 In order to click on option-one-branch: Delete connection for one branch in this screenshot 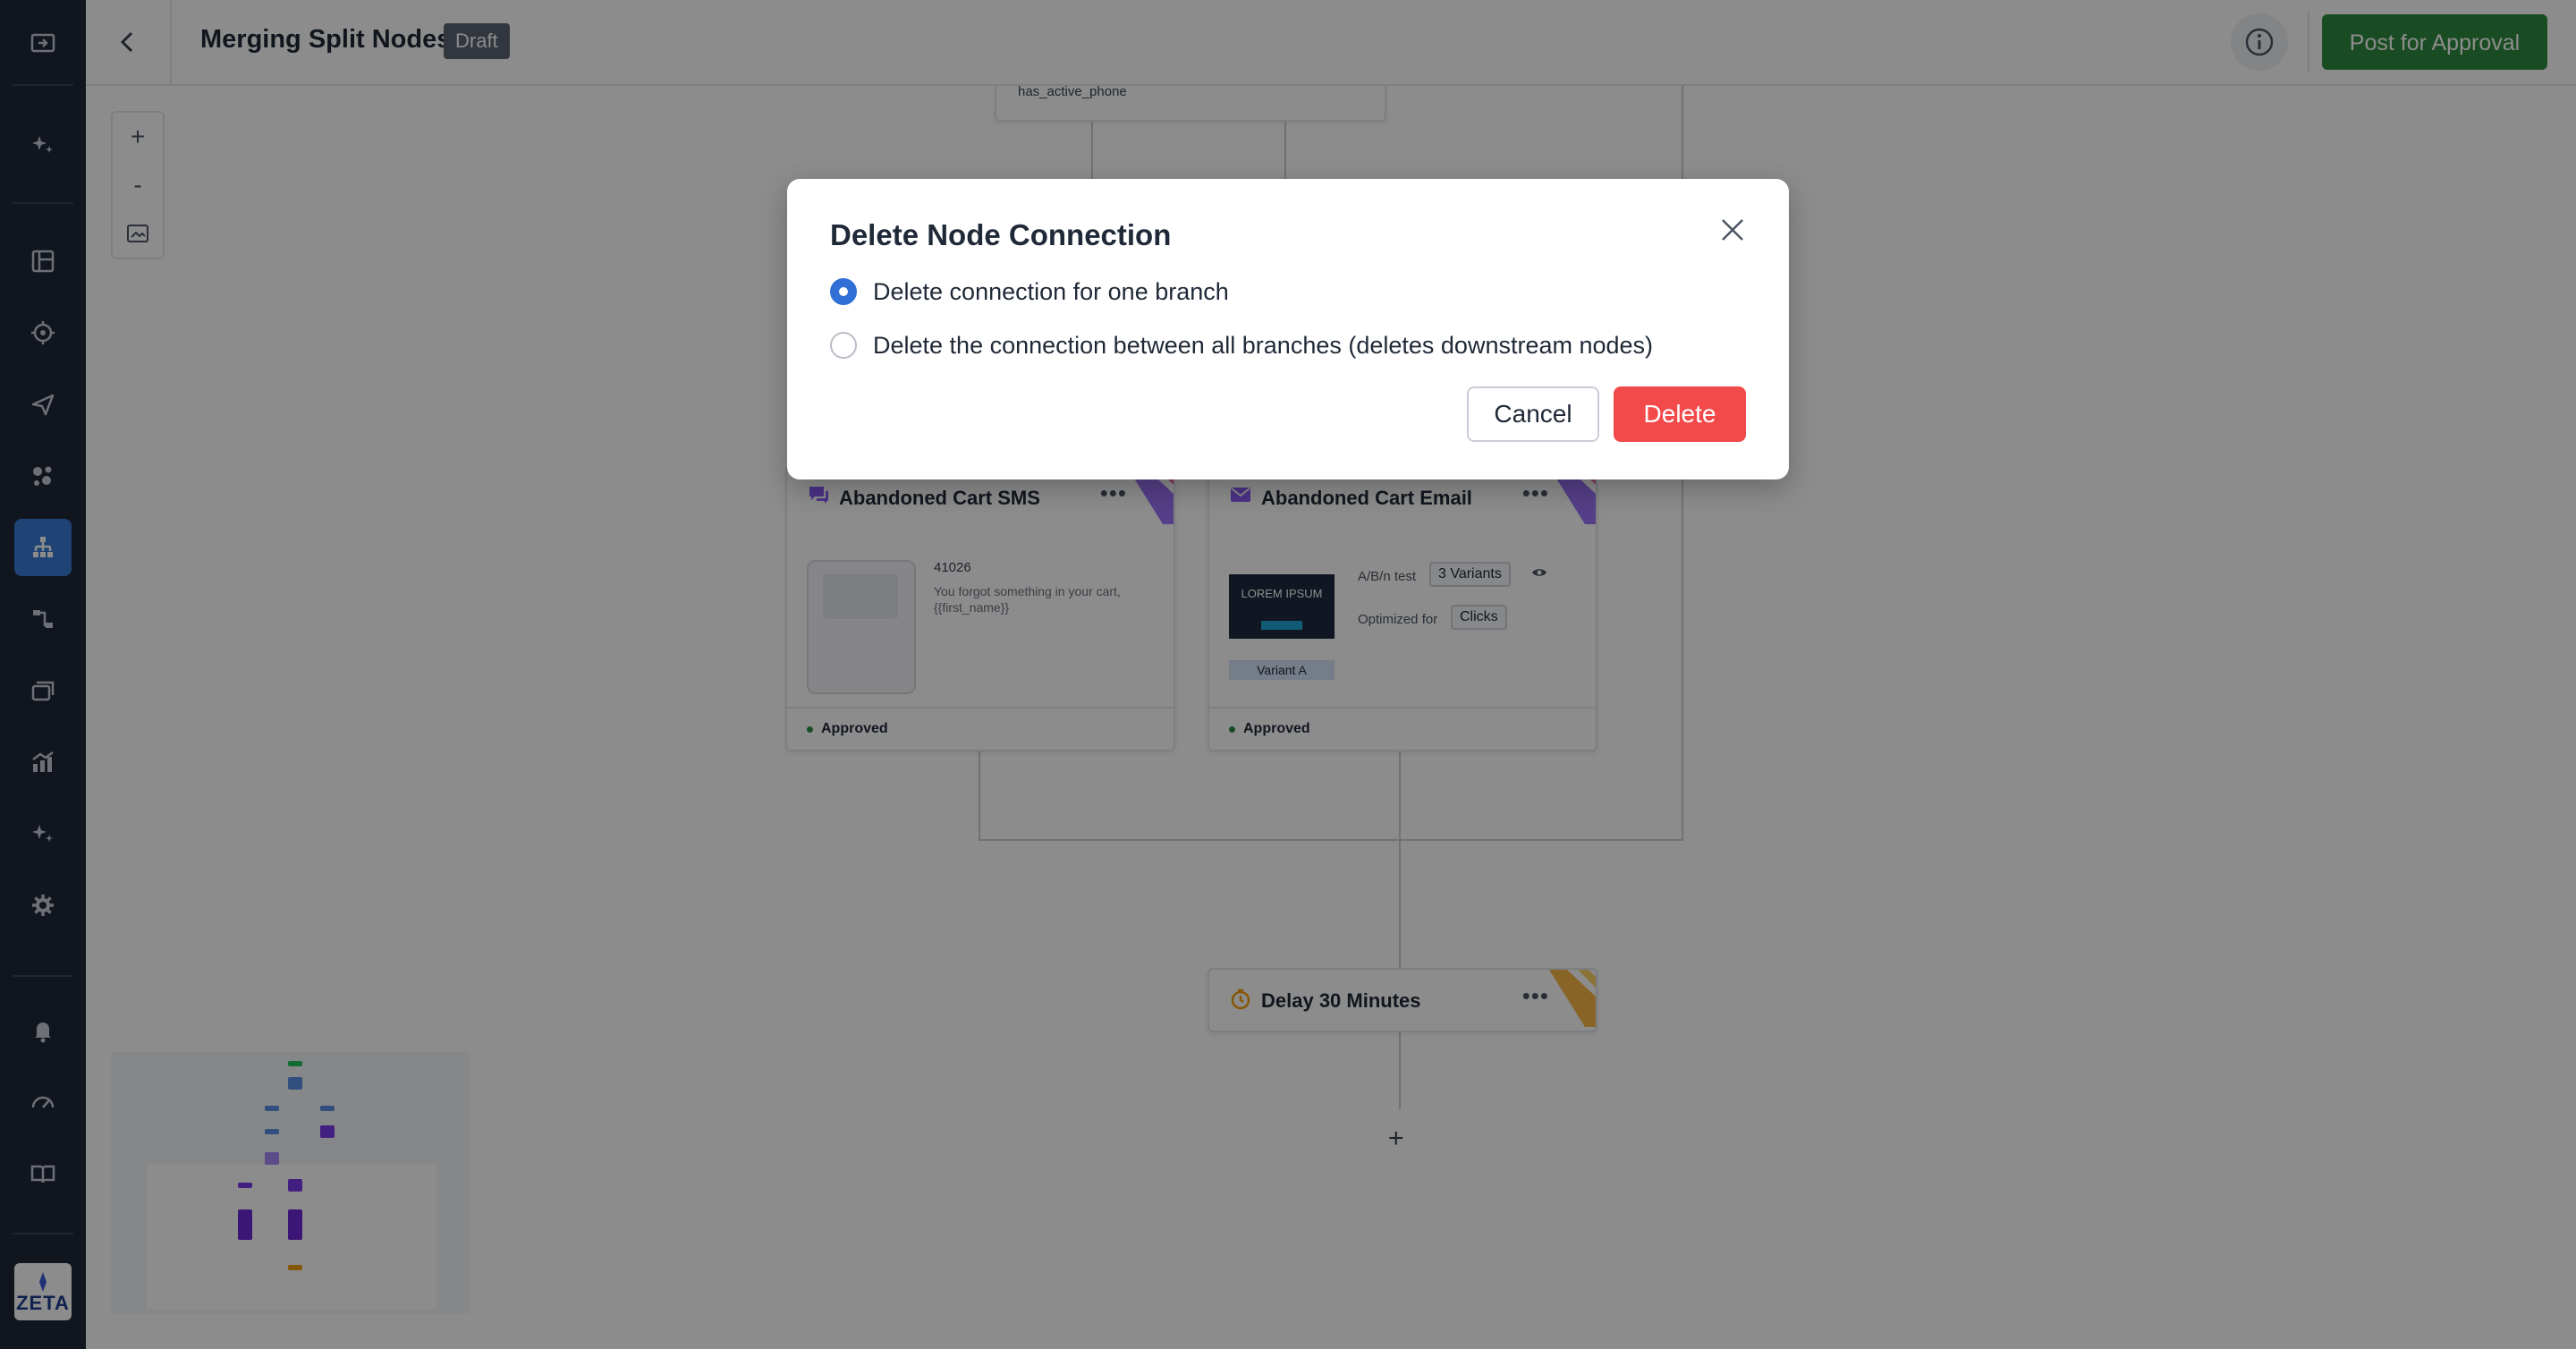, I will do `click(1029, 292)`.